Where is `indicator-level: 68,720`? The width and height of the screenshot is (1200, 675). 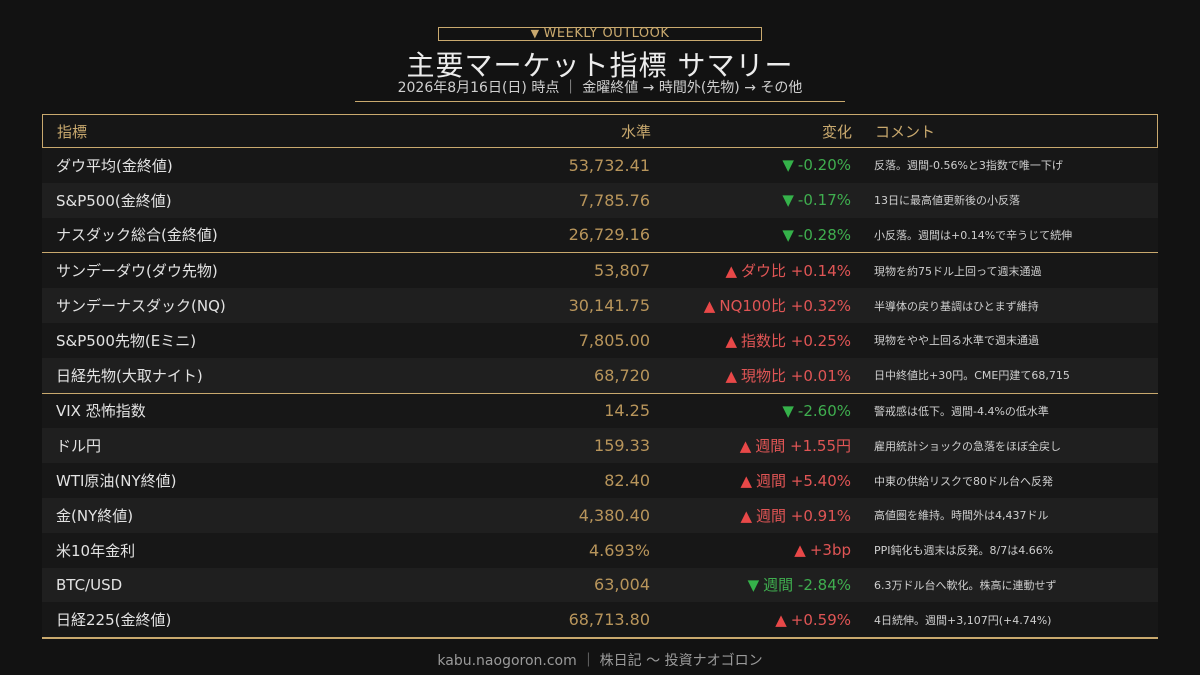
indicator-level: 68,720 is located at coordinates (622, 375).